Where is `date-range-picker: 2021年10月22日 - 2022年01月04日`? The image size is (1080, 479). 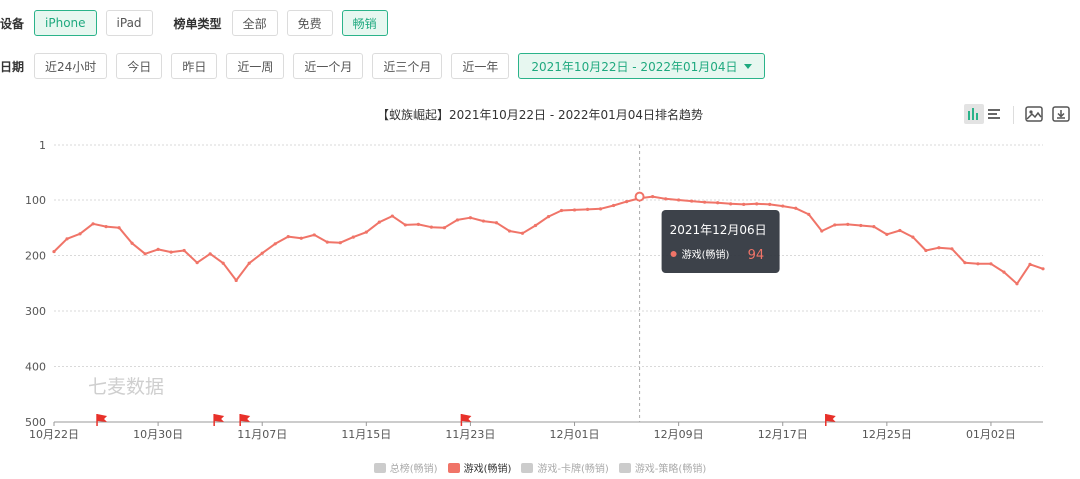
date-range-picker: 2021年10月22日 - 2022年01月04日 is located at coordinates (641, 66).